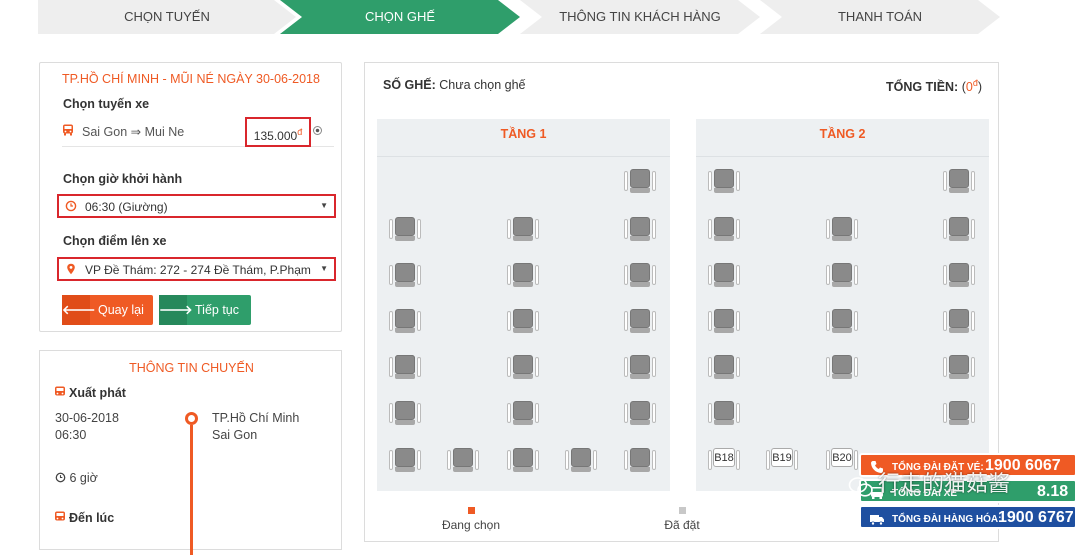 The height and width of the screenshot is (555, 1080). I want to click on arrow-right-icon: 🡒, so click(176, 310).